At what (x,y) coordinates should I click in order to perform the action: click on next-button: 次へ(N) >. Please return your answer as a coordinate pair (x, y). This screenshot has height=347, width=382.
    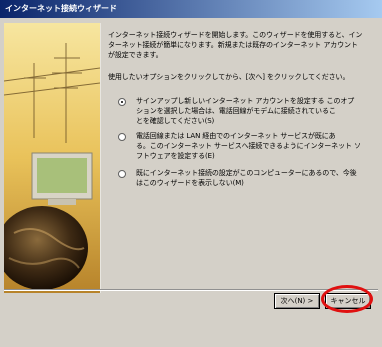
    Looking at the image, I should click on (297, 301).